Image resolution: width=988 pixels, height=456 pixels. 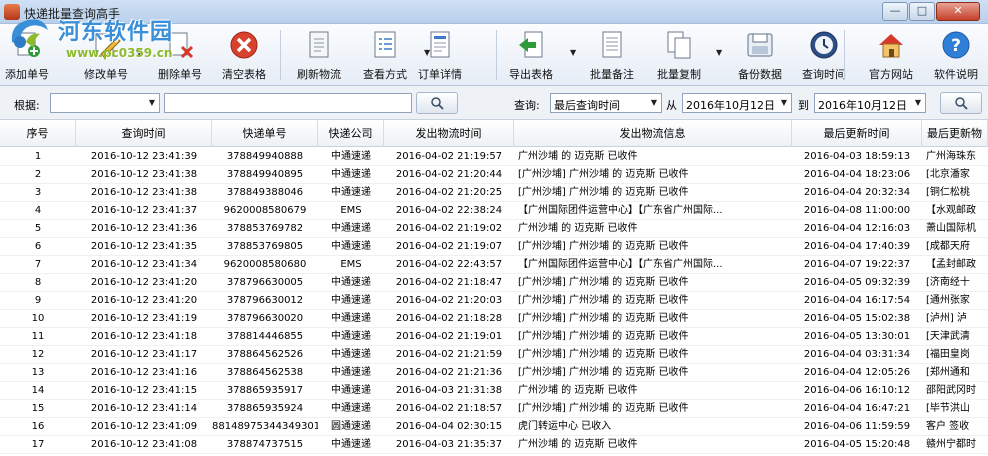 What do you see at coordinates (106, 55) in the screenshot?
I see `toolbar-button-2: 修改单号` at bounding box center [106, 55].